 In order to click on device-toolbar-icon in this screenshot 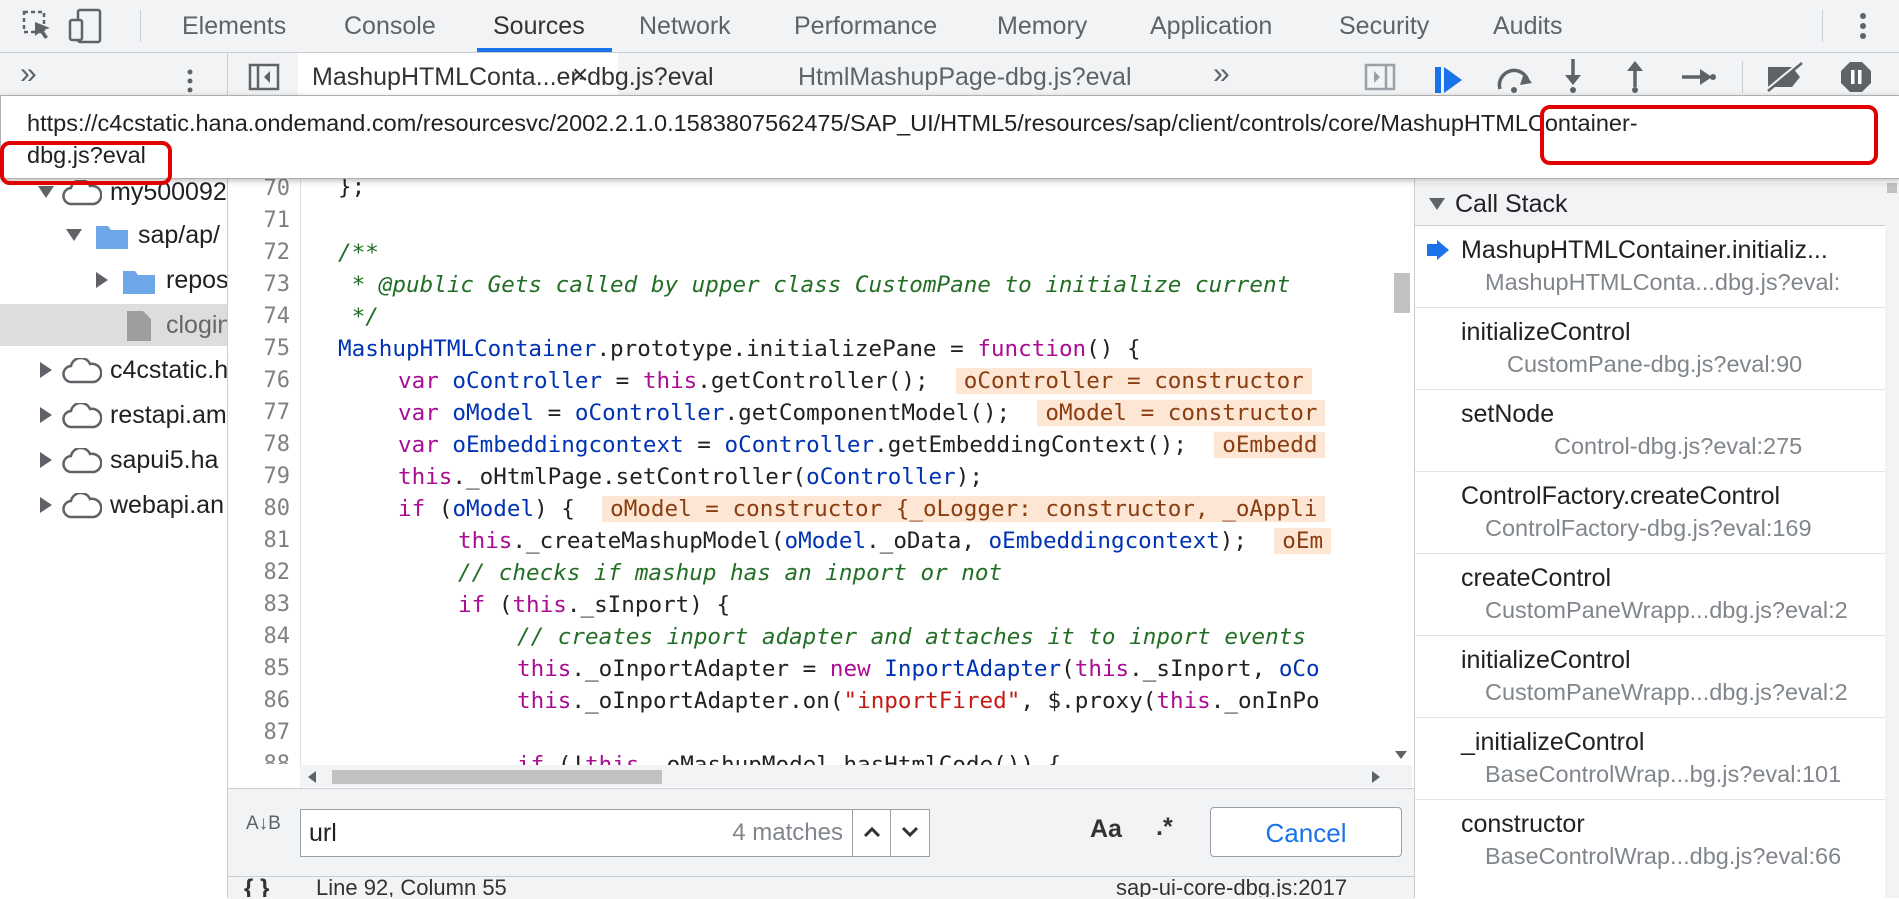, I will do `click(85, 26)`.